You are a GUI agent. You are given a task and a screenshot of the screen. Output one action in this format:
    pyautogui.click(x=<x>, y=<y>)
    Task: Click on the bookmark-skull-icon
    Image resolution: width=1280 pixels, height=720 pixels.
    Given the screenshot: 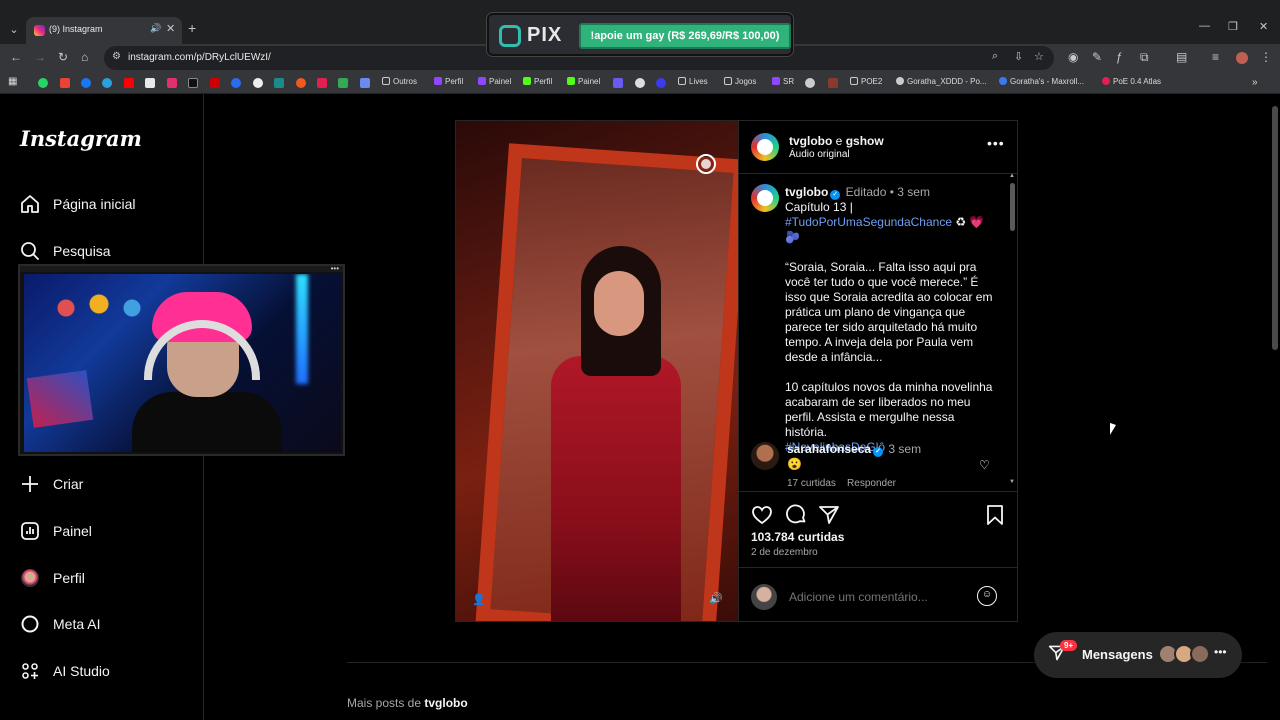 What is the action you would take?
    pyautogui.click(x=810, y=83)
    